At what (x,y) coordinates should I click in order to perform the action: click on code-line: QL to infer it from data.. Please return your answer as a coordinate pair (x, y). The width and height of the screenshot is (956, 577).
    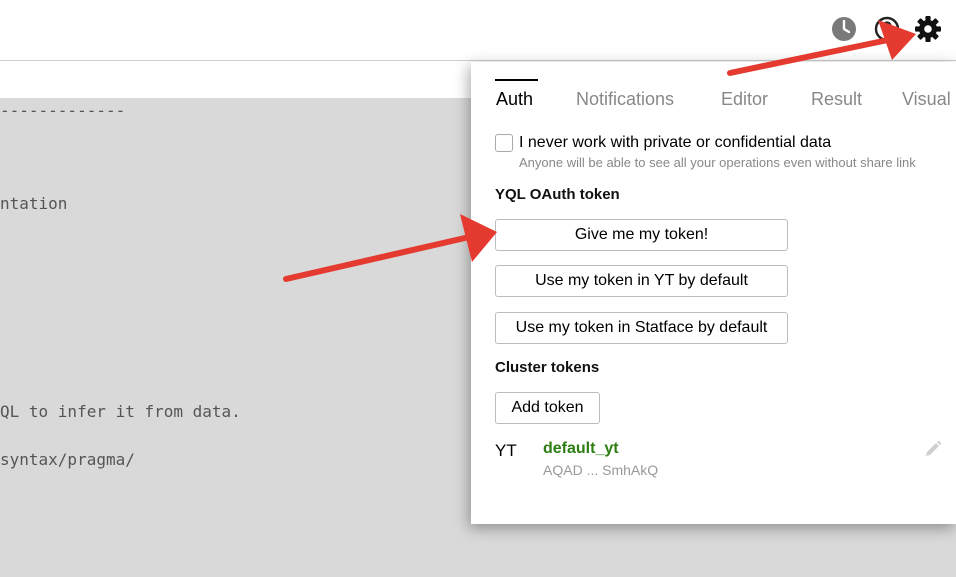
    Looking at the image, I should click on (120, 411).